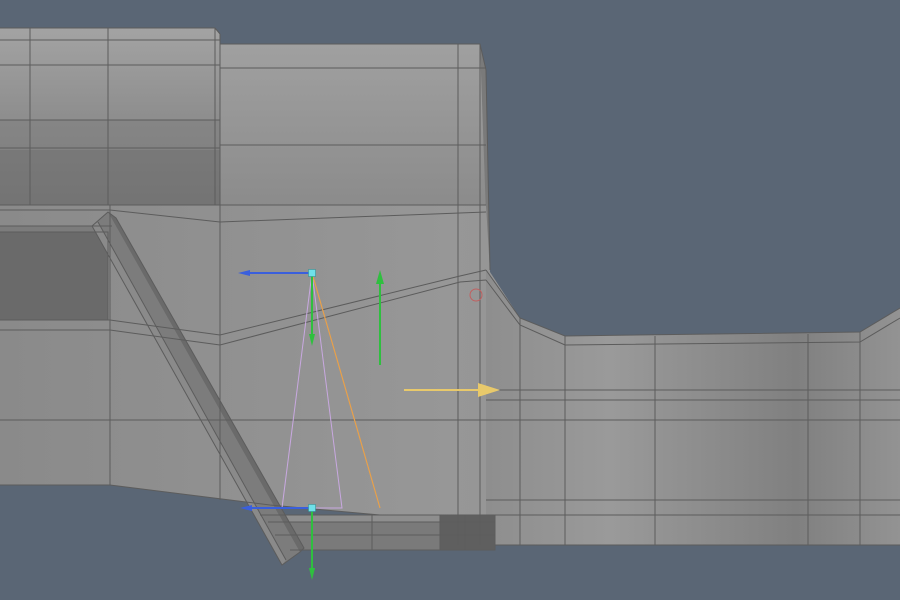 This screenshot has width=900, height=600. I want to click on spline-handle-top, so click(312, 273).